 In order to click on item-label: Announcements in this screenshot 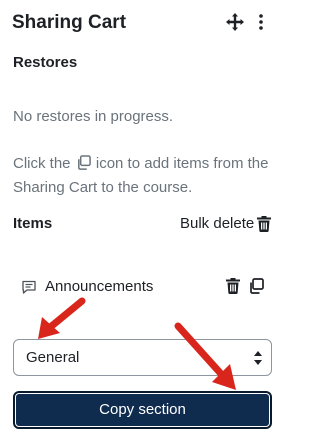, I will do `click(99, 286)`.